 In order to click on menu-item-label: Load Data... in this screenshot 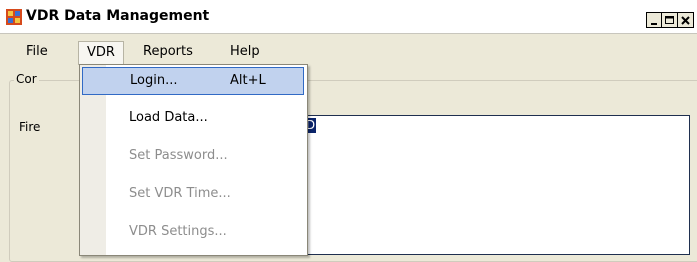, I will do `click(168, 117)`.